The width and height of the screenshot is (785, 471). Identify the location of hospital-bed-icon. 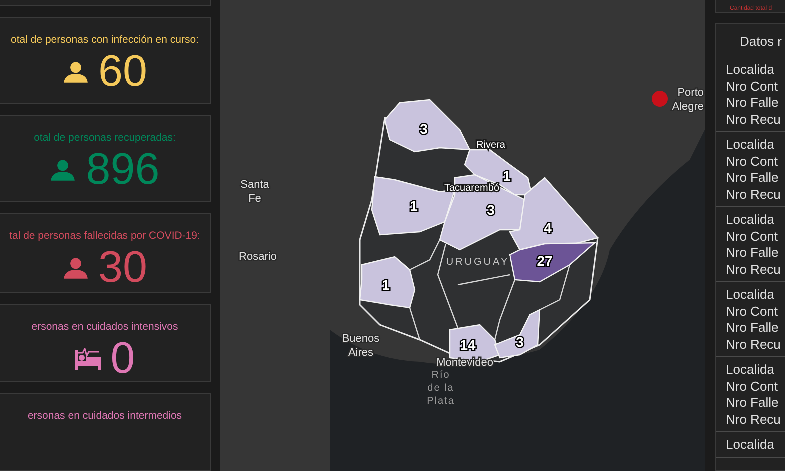
(87, 359).